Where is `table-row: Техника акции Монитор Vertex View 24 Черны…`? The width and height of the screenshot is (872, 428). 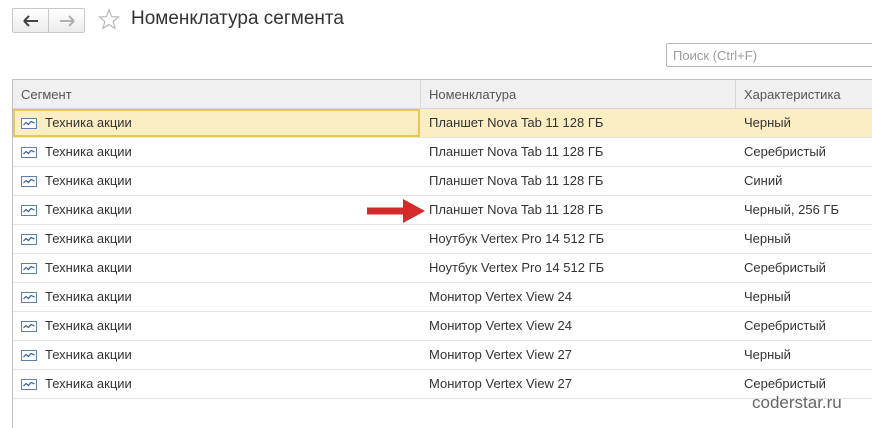 table-row: Техника акции Монитор Vertex View 24 Черны… is located at coordinates (442, 297).